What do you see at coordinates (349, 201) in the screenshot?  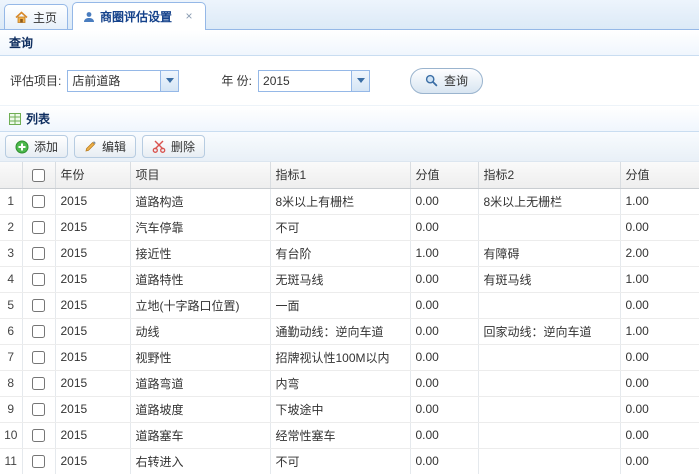 I see `table-row: 1 2015 道路构造 8米以上有栅栏 0.00 8米以上无栅栏 1.00` at bounding box center [349, 201].